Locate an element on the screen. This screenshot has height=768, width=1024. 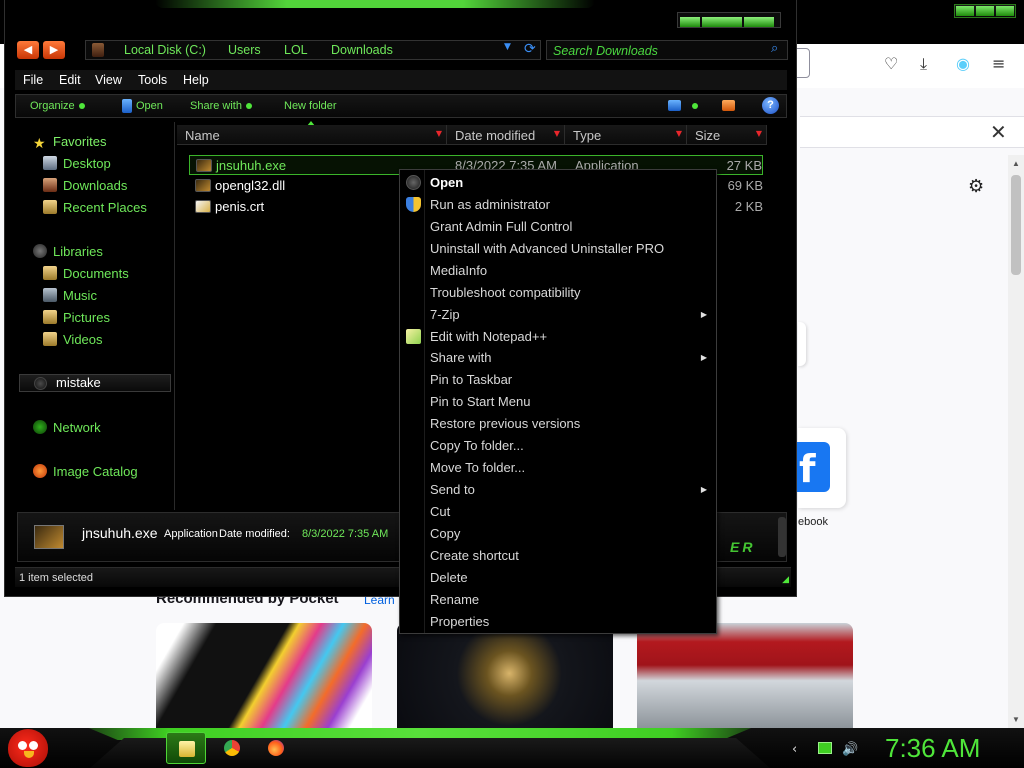
new-folder-button: New folder is located at coordinates (310, 106).